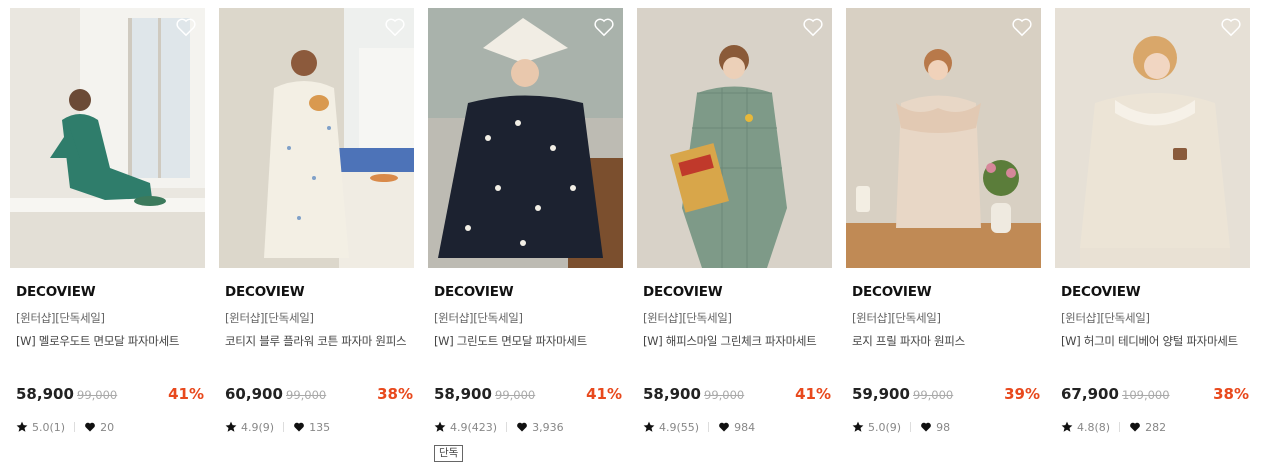 This screenshot has width=1263, height=473. I want to click on discount-rate: 39%, so click(1022, 394).